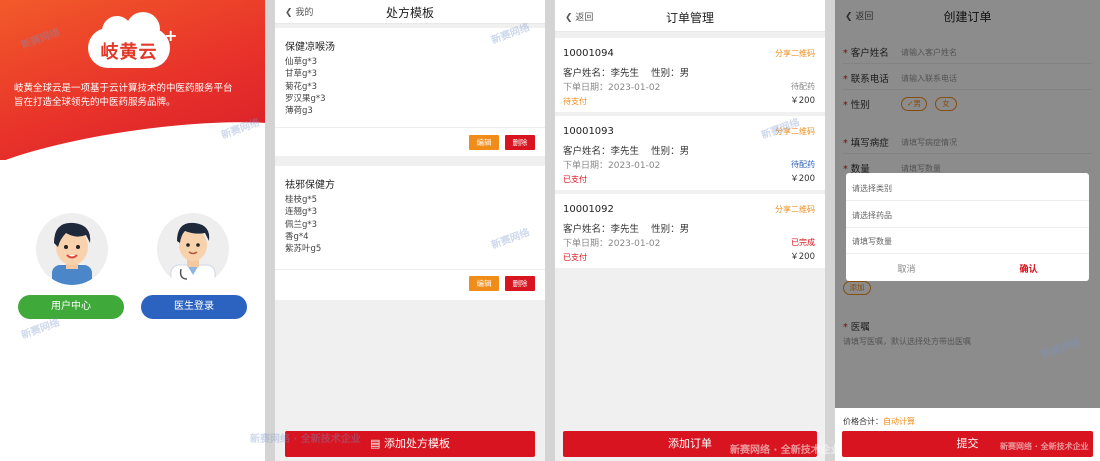 The width and height of the screenshot is (1100, 461). Describe the element at coordinates (1028, 268) in the screenshot. I see `confirm-button: 确认` at that location.